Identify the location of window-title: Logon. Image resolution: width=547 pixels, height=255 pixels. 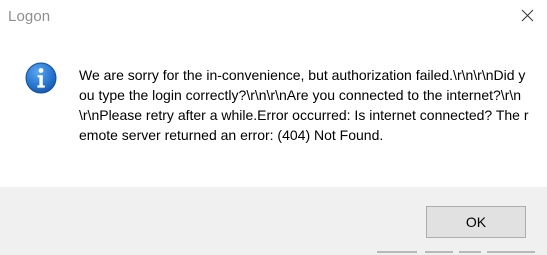
(29, 16).